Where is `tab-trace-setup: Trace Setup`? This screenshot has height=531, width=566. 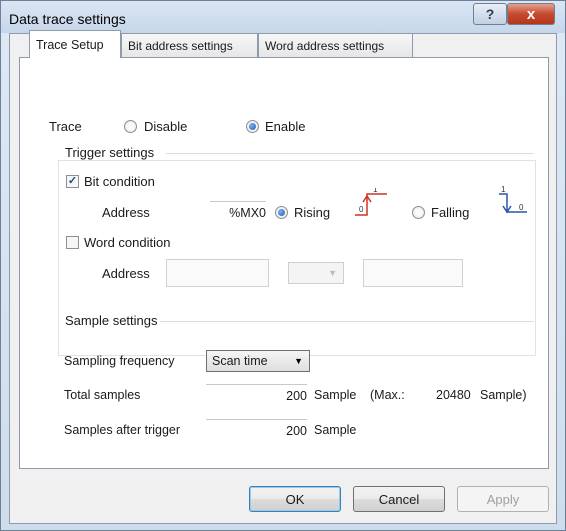
tab-trace-setup: Trace Setup is located at coordinates (75, 44).